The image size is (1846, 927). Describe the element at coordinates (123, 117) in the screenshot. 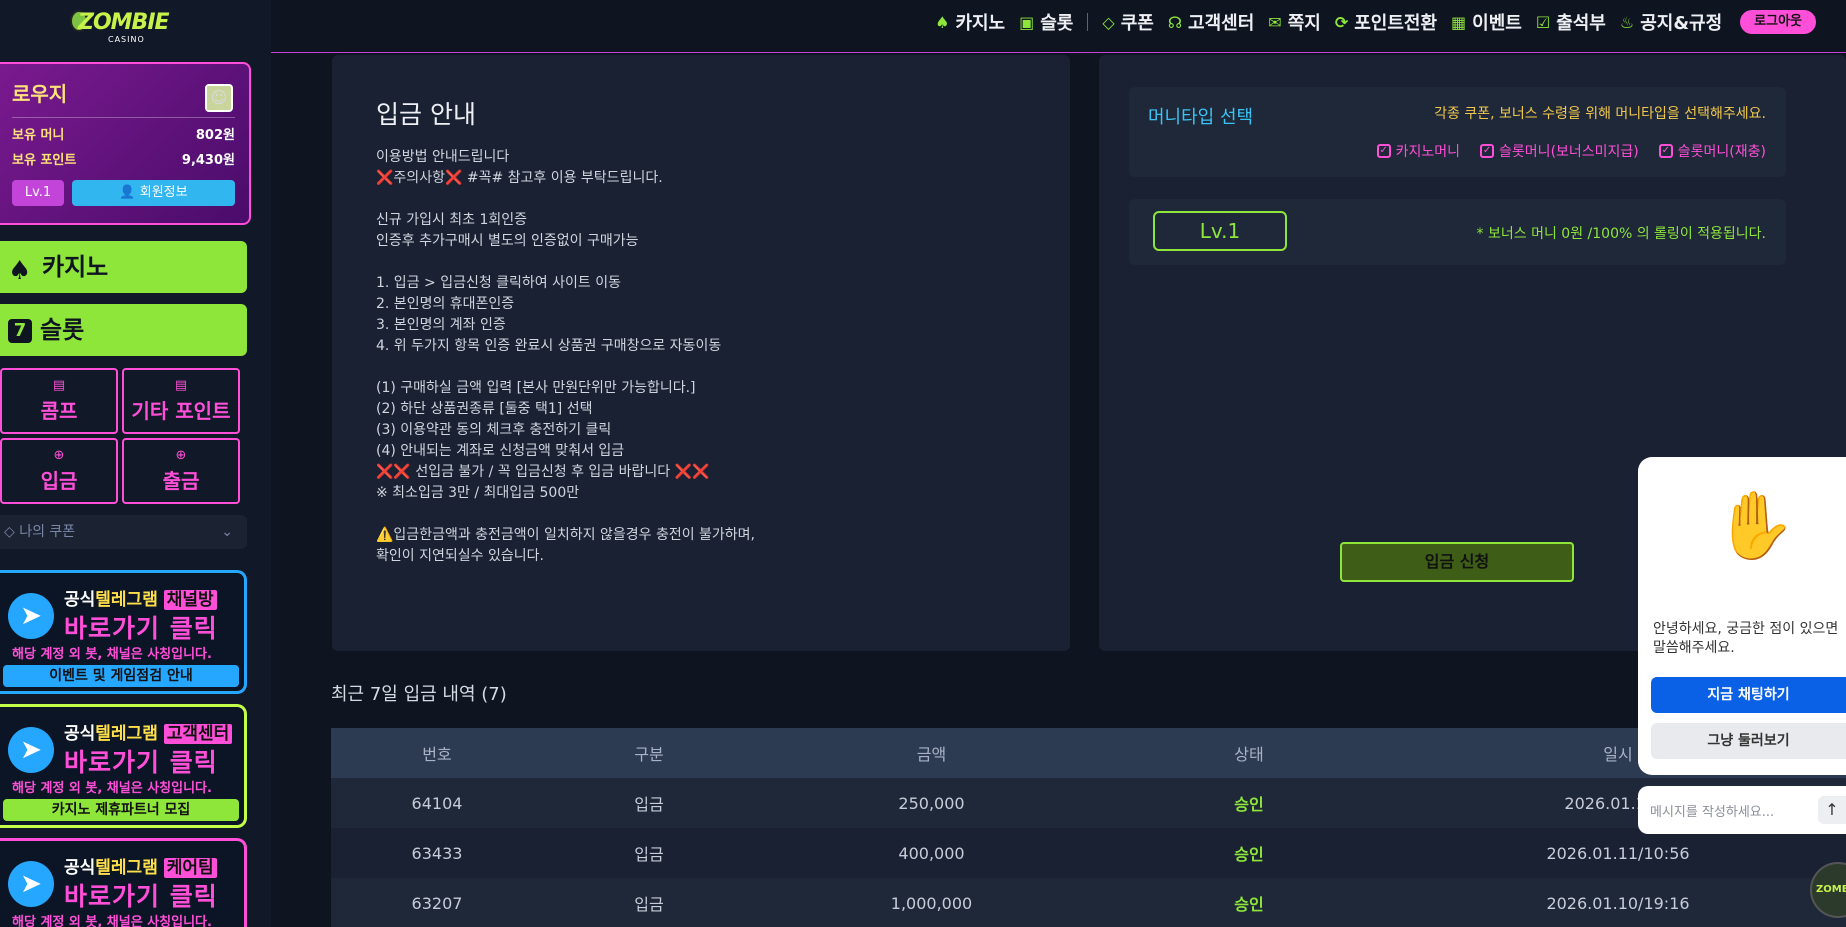

I see `divider` at that location.